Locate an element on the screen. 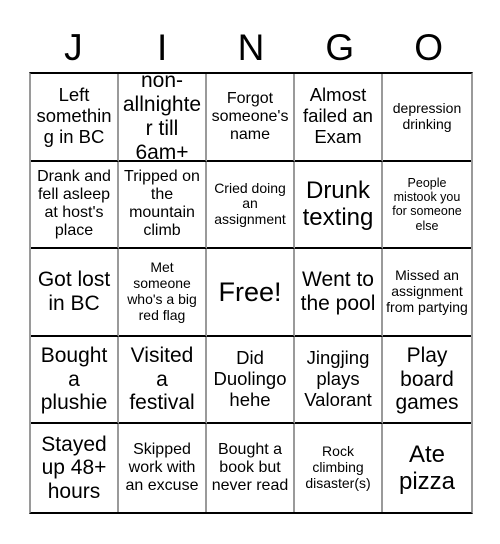 The image size is (500, 544). bingo-cell-label: Play board games is located at coordinates (427, 379).